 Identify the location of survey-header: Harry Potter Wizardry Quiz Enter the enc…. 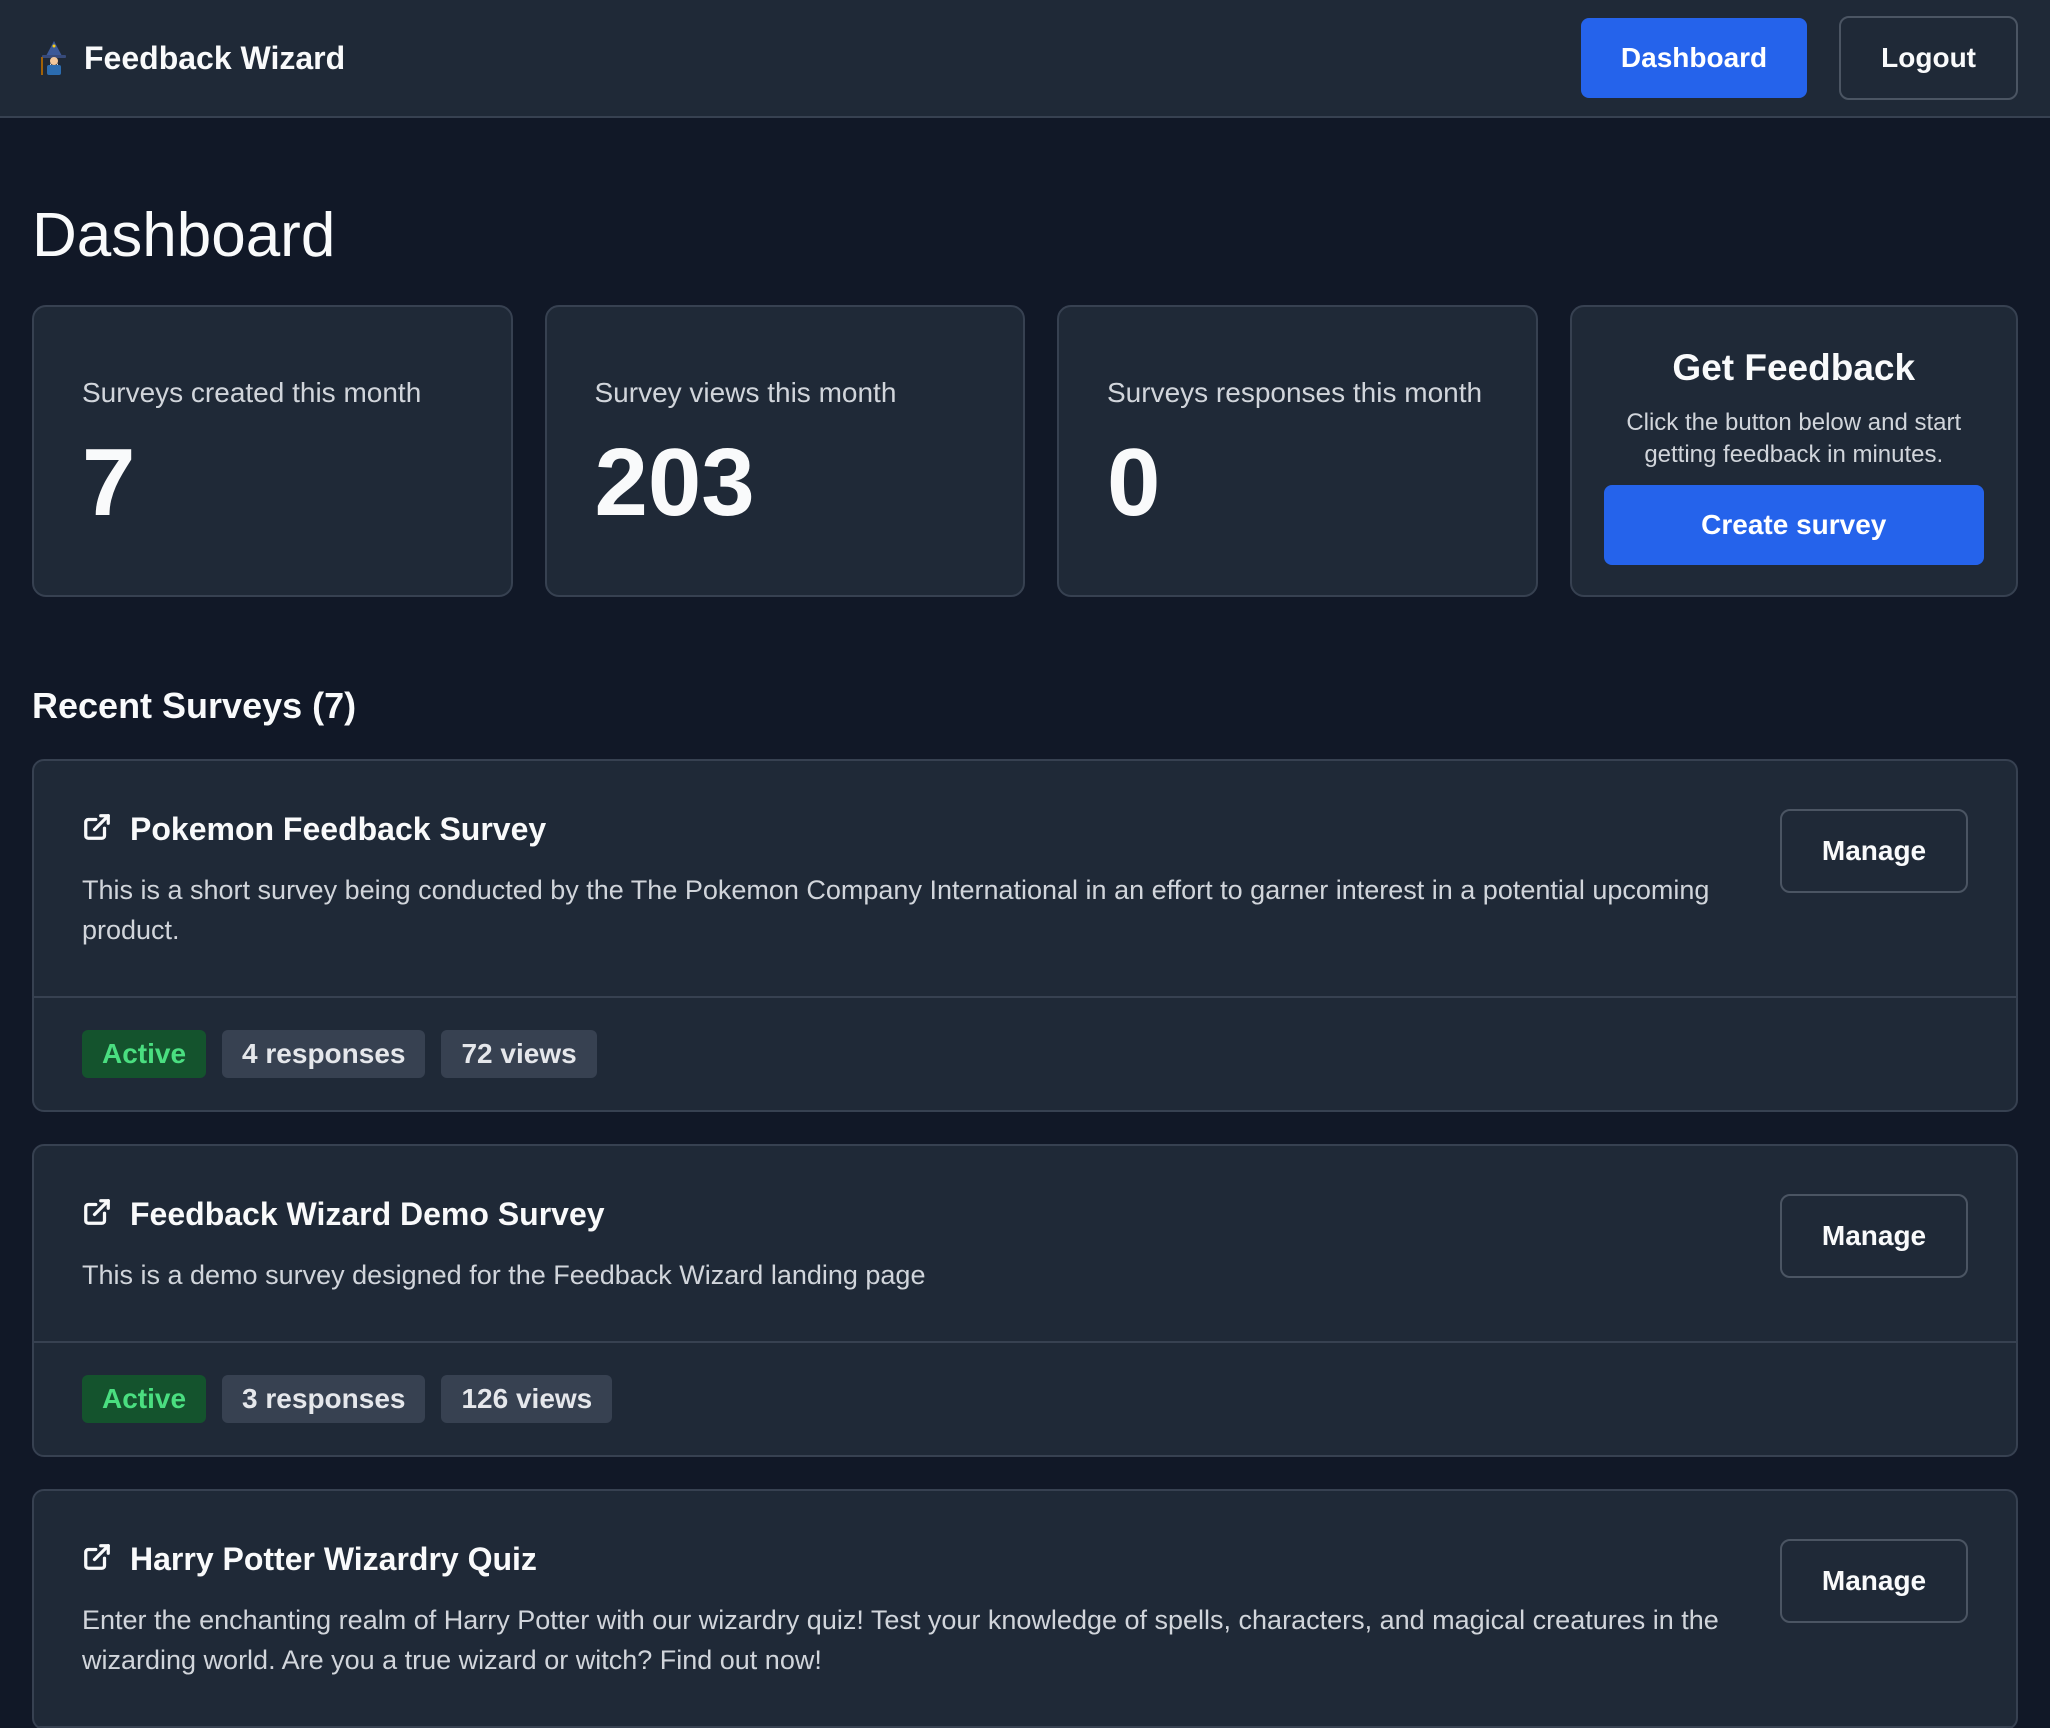
(1025, 1609).